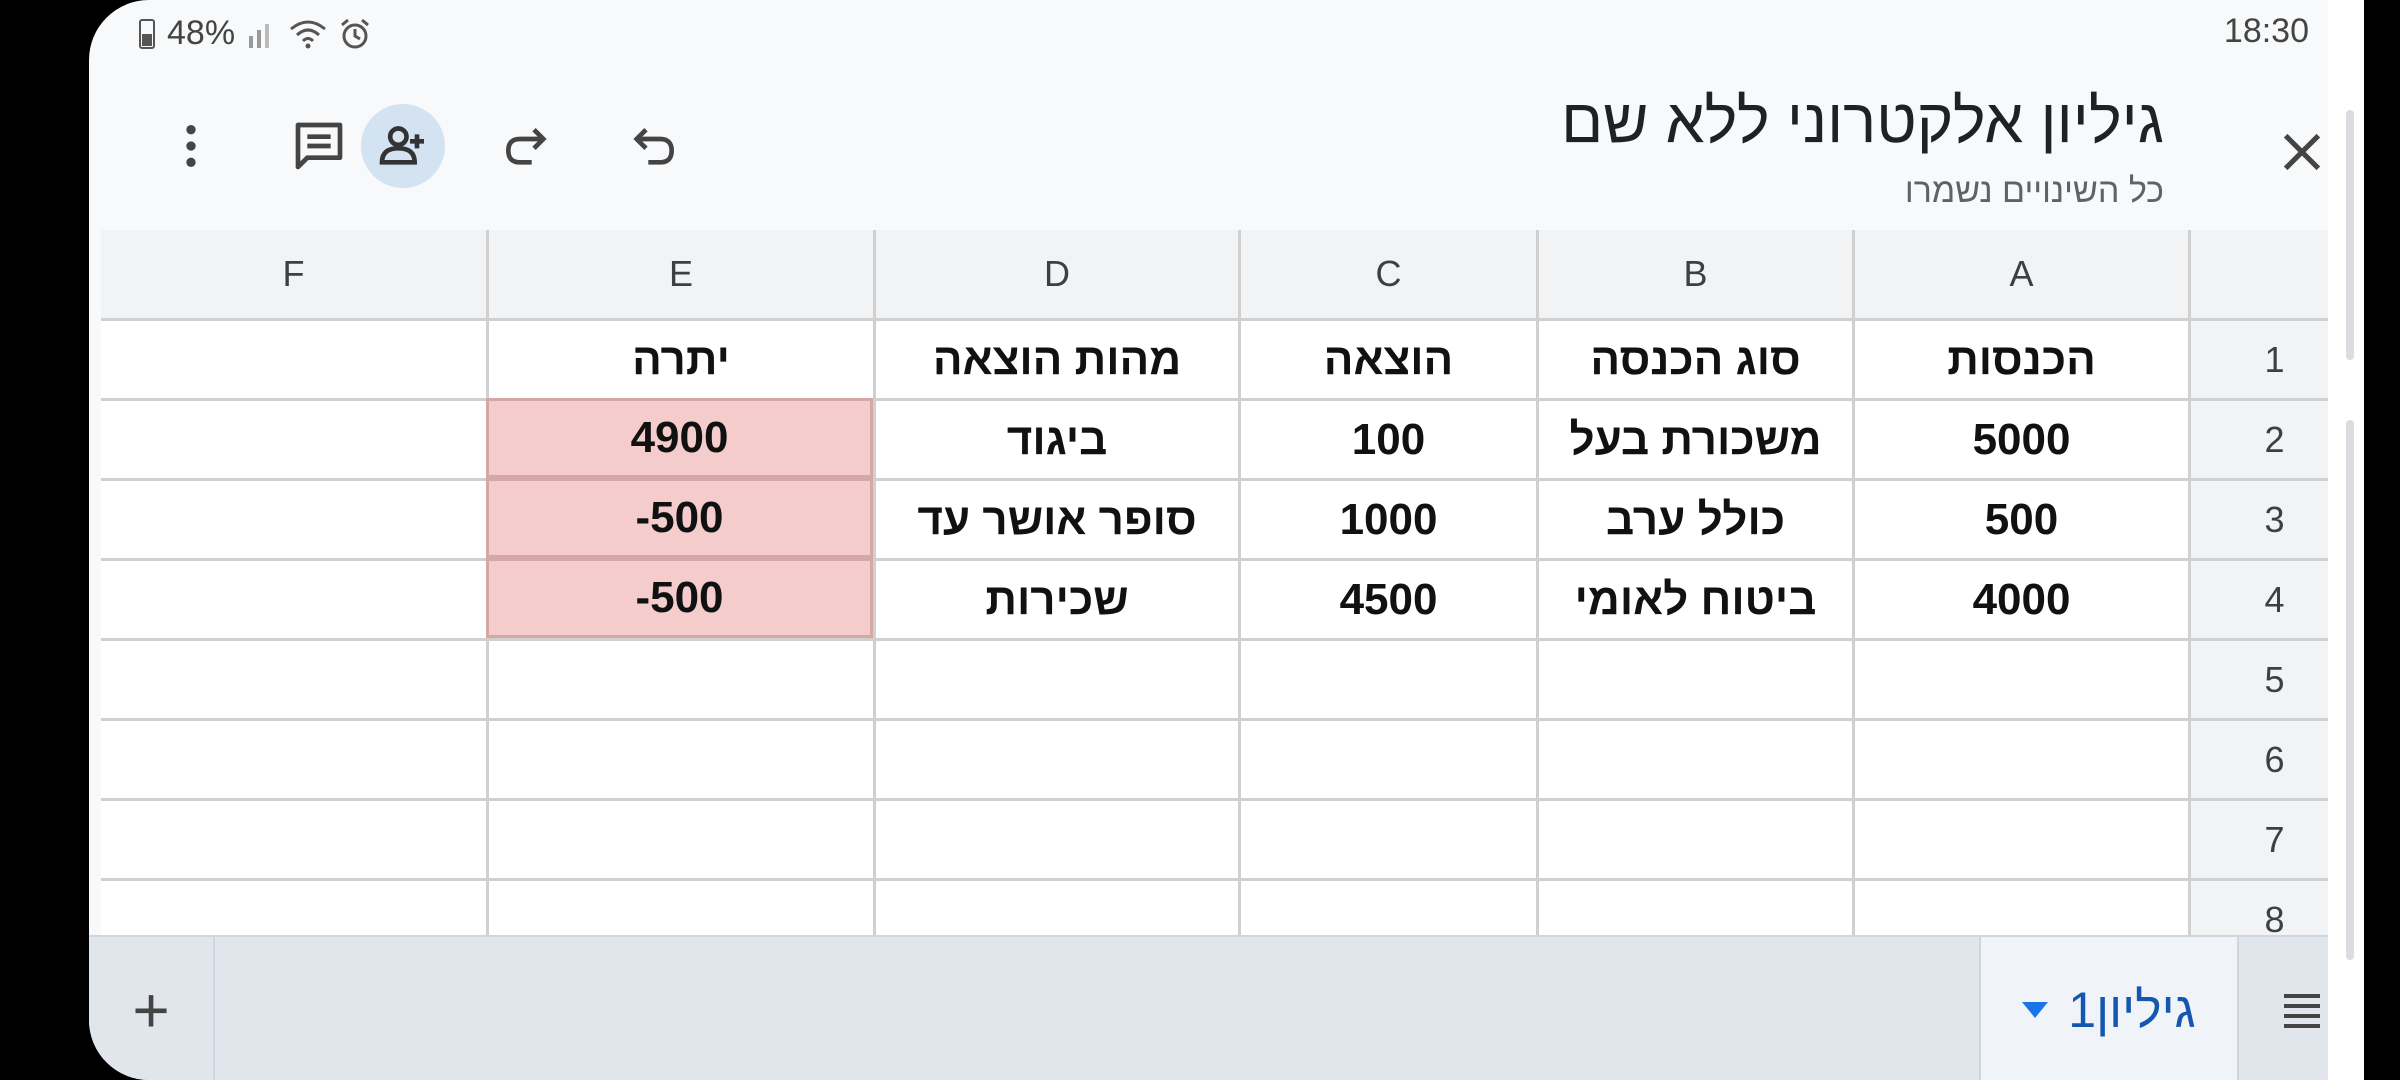  Describe the element at coordinates (147, 33) in the screenshot. I see `battery-icon` at that location.